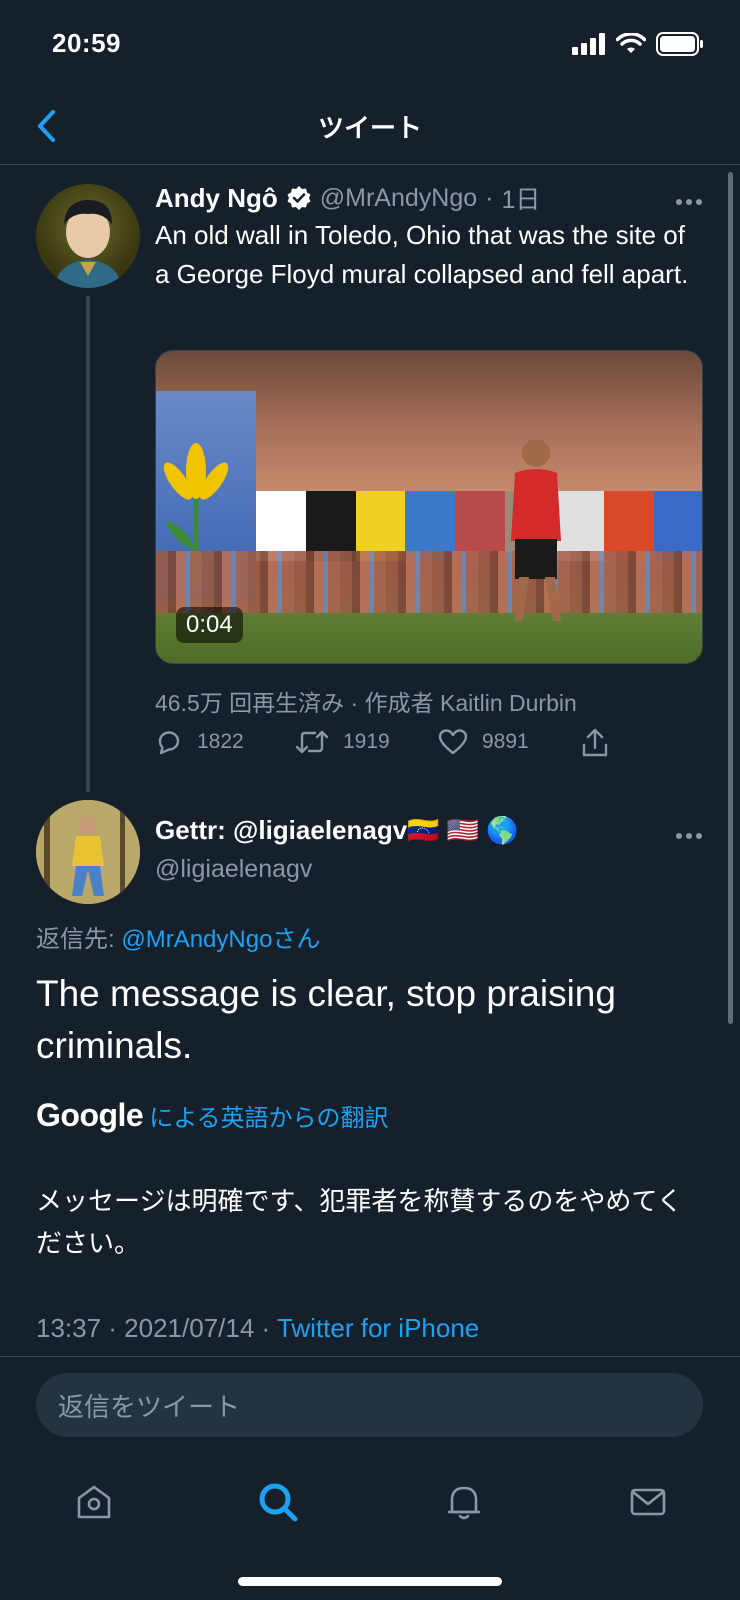 Image resolution: width=740 pixels, height=1600 pixels. I want to click on reply-input: 返信をツイート, so click(369, 1405).